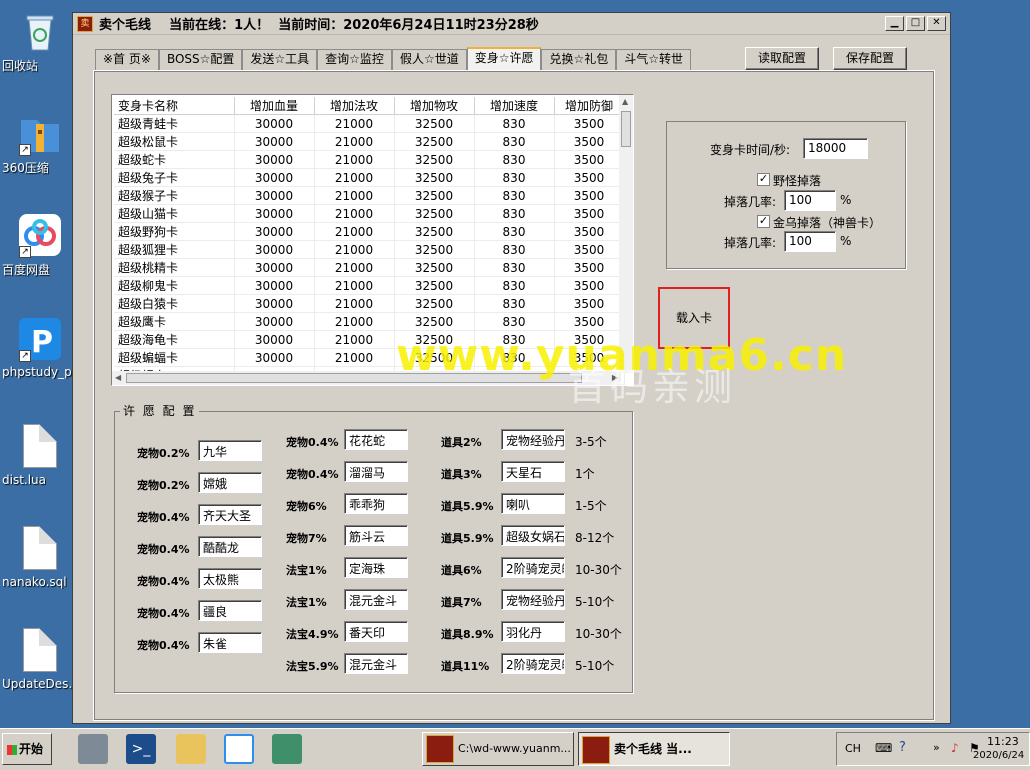  I want to click on keyboard-icon: ⌨, so click(883, 748).